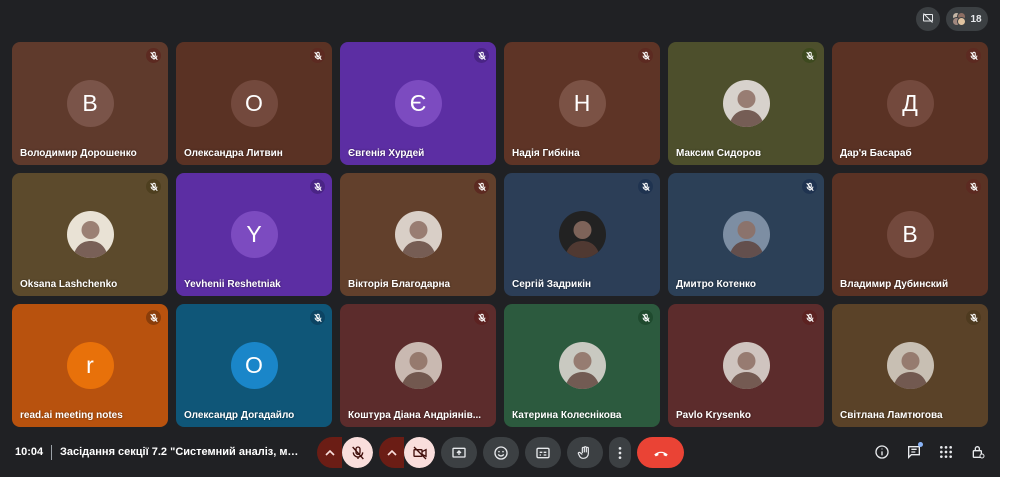 Image resolution: width=1024 pixels, height=477 pixels. What do you see at coordinates (976, 19) in the screenshot?
I see `participant-count: 18` at bounding box center [976, 19].